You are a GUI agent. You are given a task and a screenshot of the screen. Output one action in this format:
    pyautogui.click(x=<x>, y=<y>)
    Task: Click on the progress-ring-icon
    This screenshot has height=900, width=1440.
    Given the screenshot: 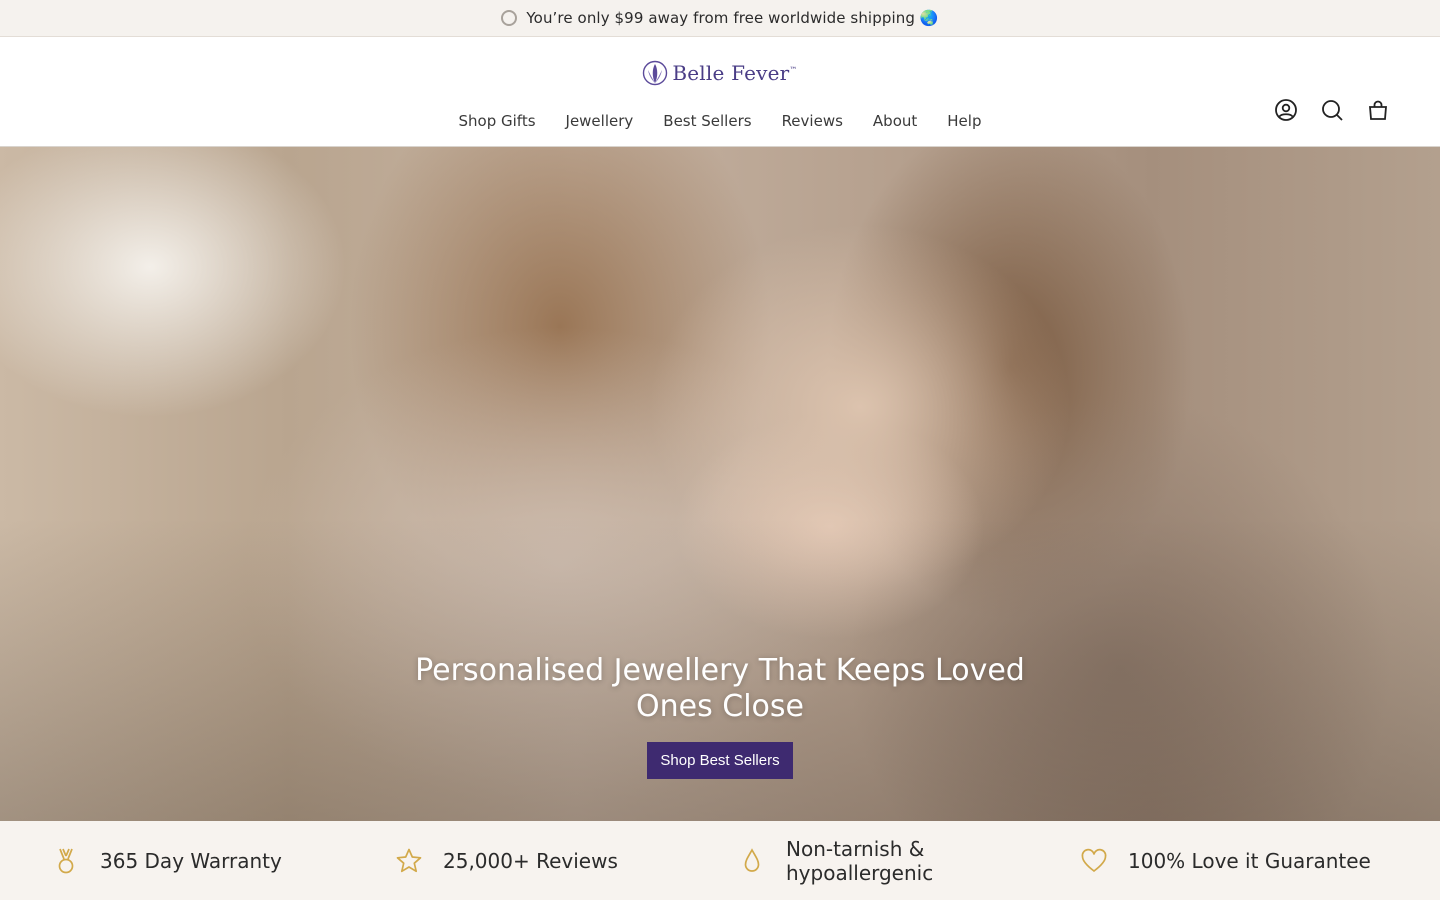 What is the action you would take?
    pyautogui.click(x=509, y=18)
    